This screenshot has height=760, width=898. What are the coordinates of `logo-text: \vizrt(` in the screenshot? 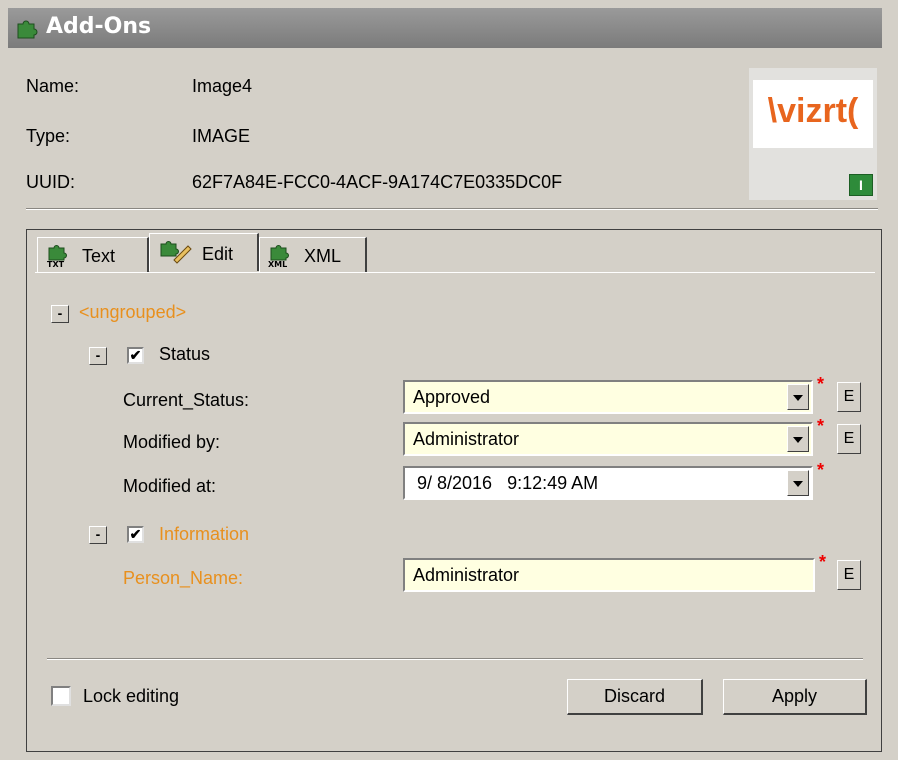 It's located at (813, 111).